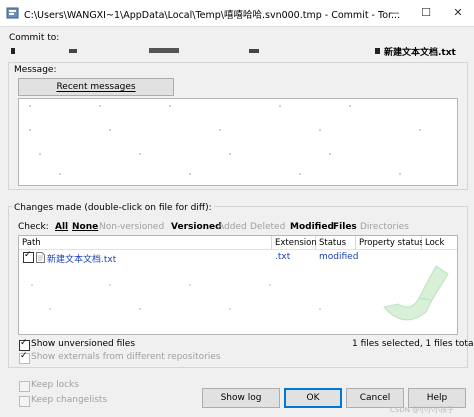 The width and height of the screenshot is (474, 417). I want to click on filter-none: None, so click(85, 227).